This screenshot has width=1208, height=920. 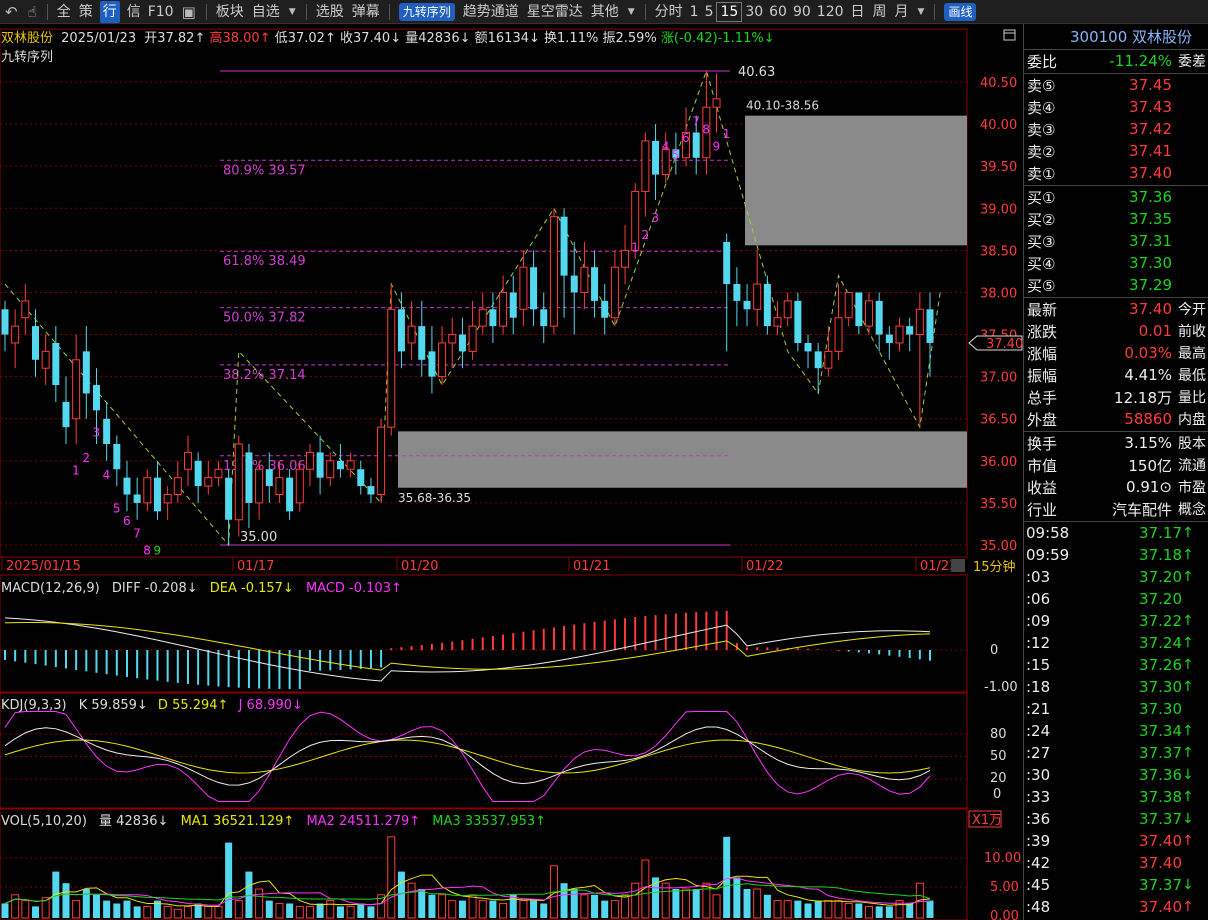 I want to click on period-5: 5, so click(x=709, y=12).